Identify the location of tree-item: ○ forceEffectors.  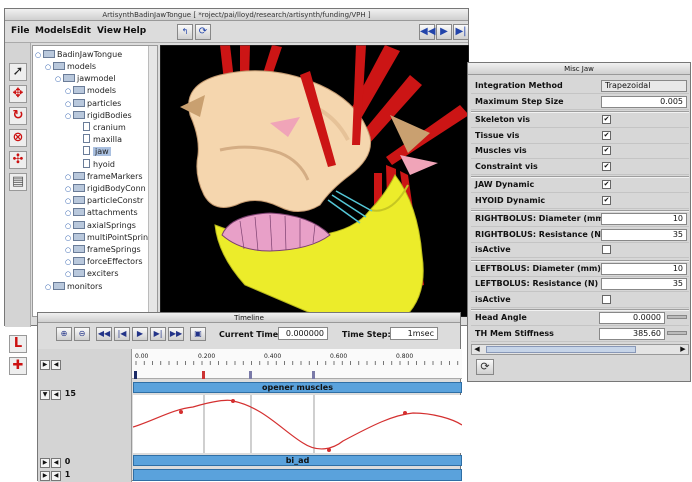
(104, 261).